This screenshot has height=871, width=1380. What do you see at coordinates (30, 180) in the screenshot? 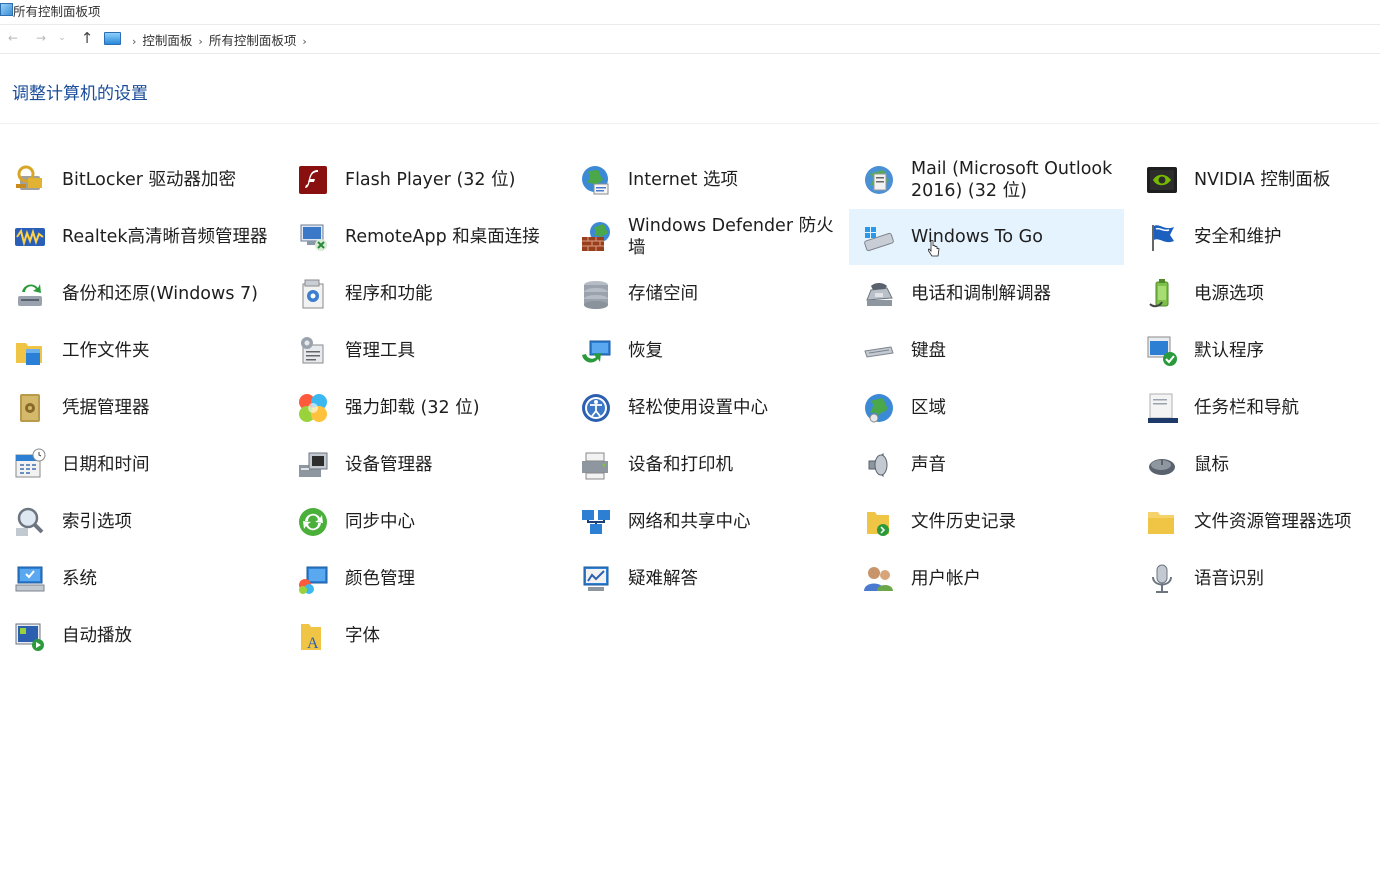
I see `bitlocker-icon` at bounding box center [30, 180].